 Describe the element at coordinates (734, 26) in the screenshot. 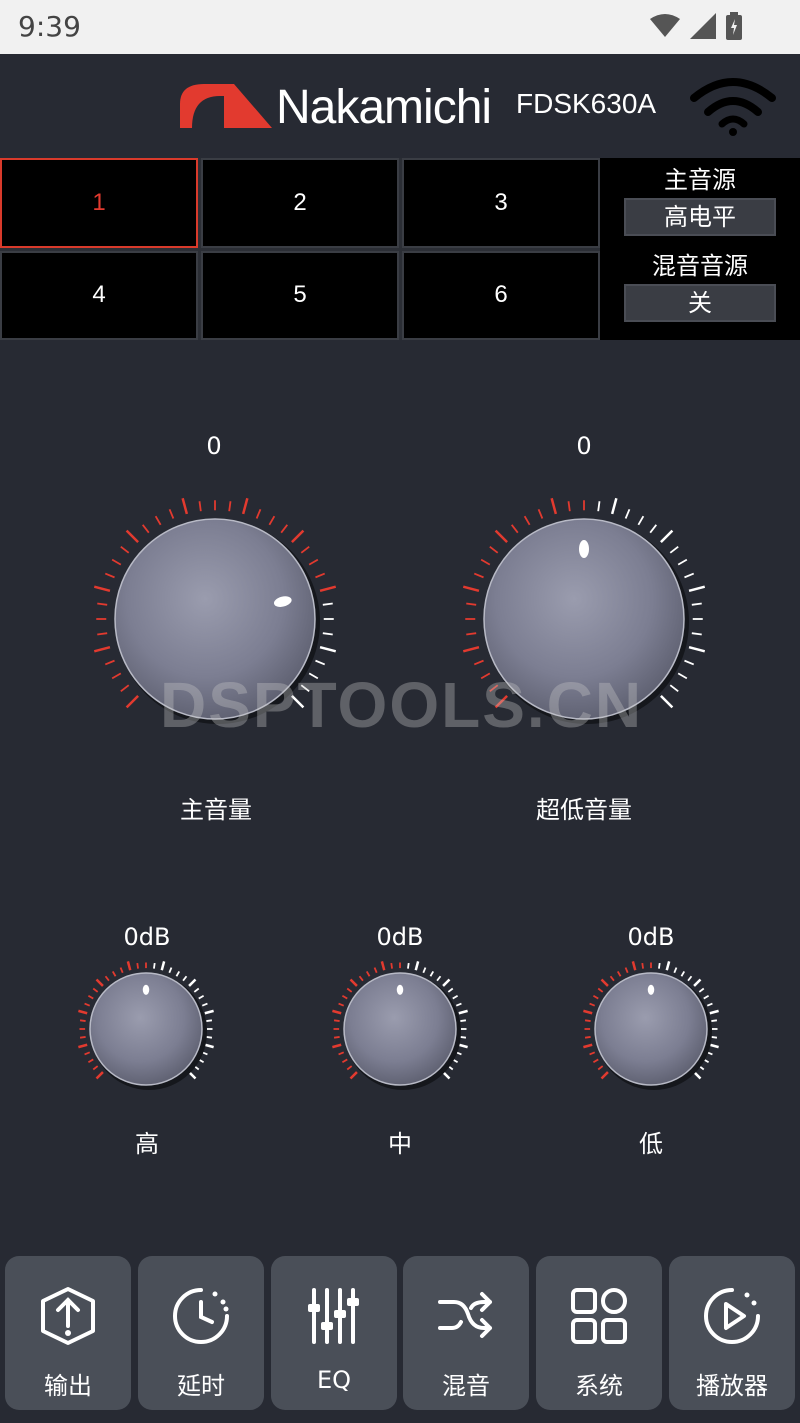

I see `battery-icon` at that location.